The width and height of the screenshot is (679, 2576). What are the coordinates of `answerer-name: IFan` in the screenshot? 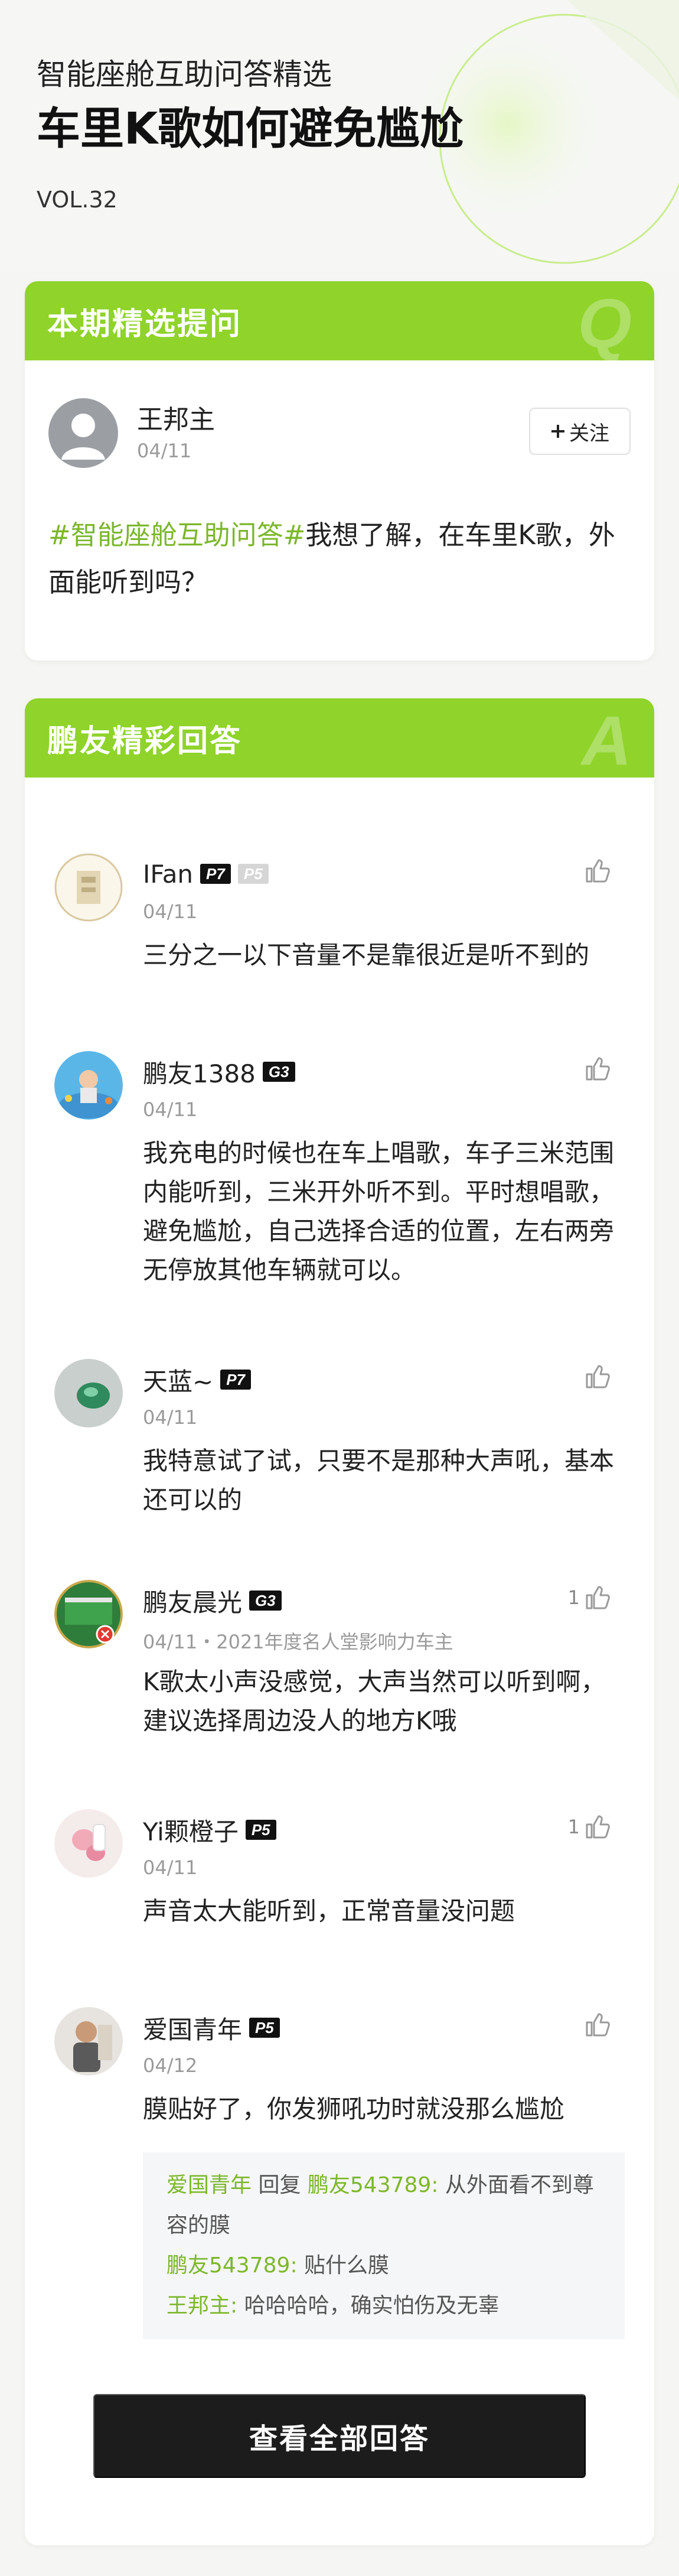 It's located at (168, 875).